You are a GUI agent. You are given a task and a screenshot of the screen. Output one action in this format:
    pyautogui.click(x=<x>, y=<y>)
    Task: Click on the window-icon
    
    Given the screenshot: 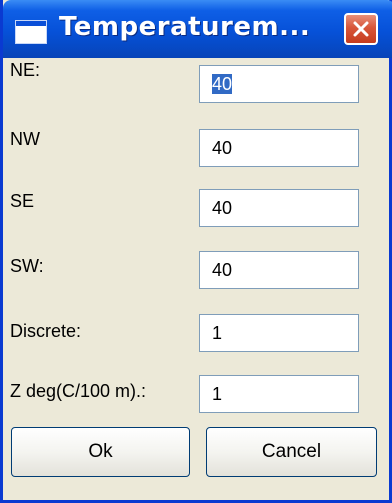 What is the action you would take?
    pyautogui.click(x=31, y=32)
    